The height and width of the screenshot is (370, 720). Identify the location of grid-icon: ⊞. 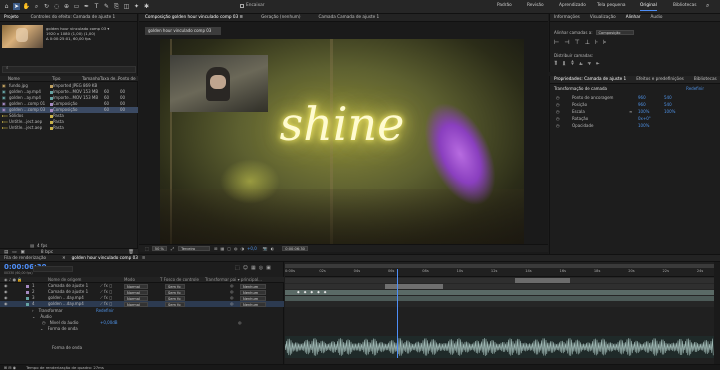
(215, 248).